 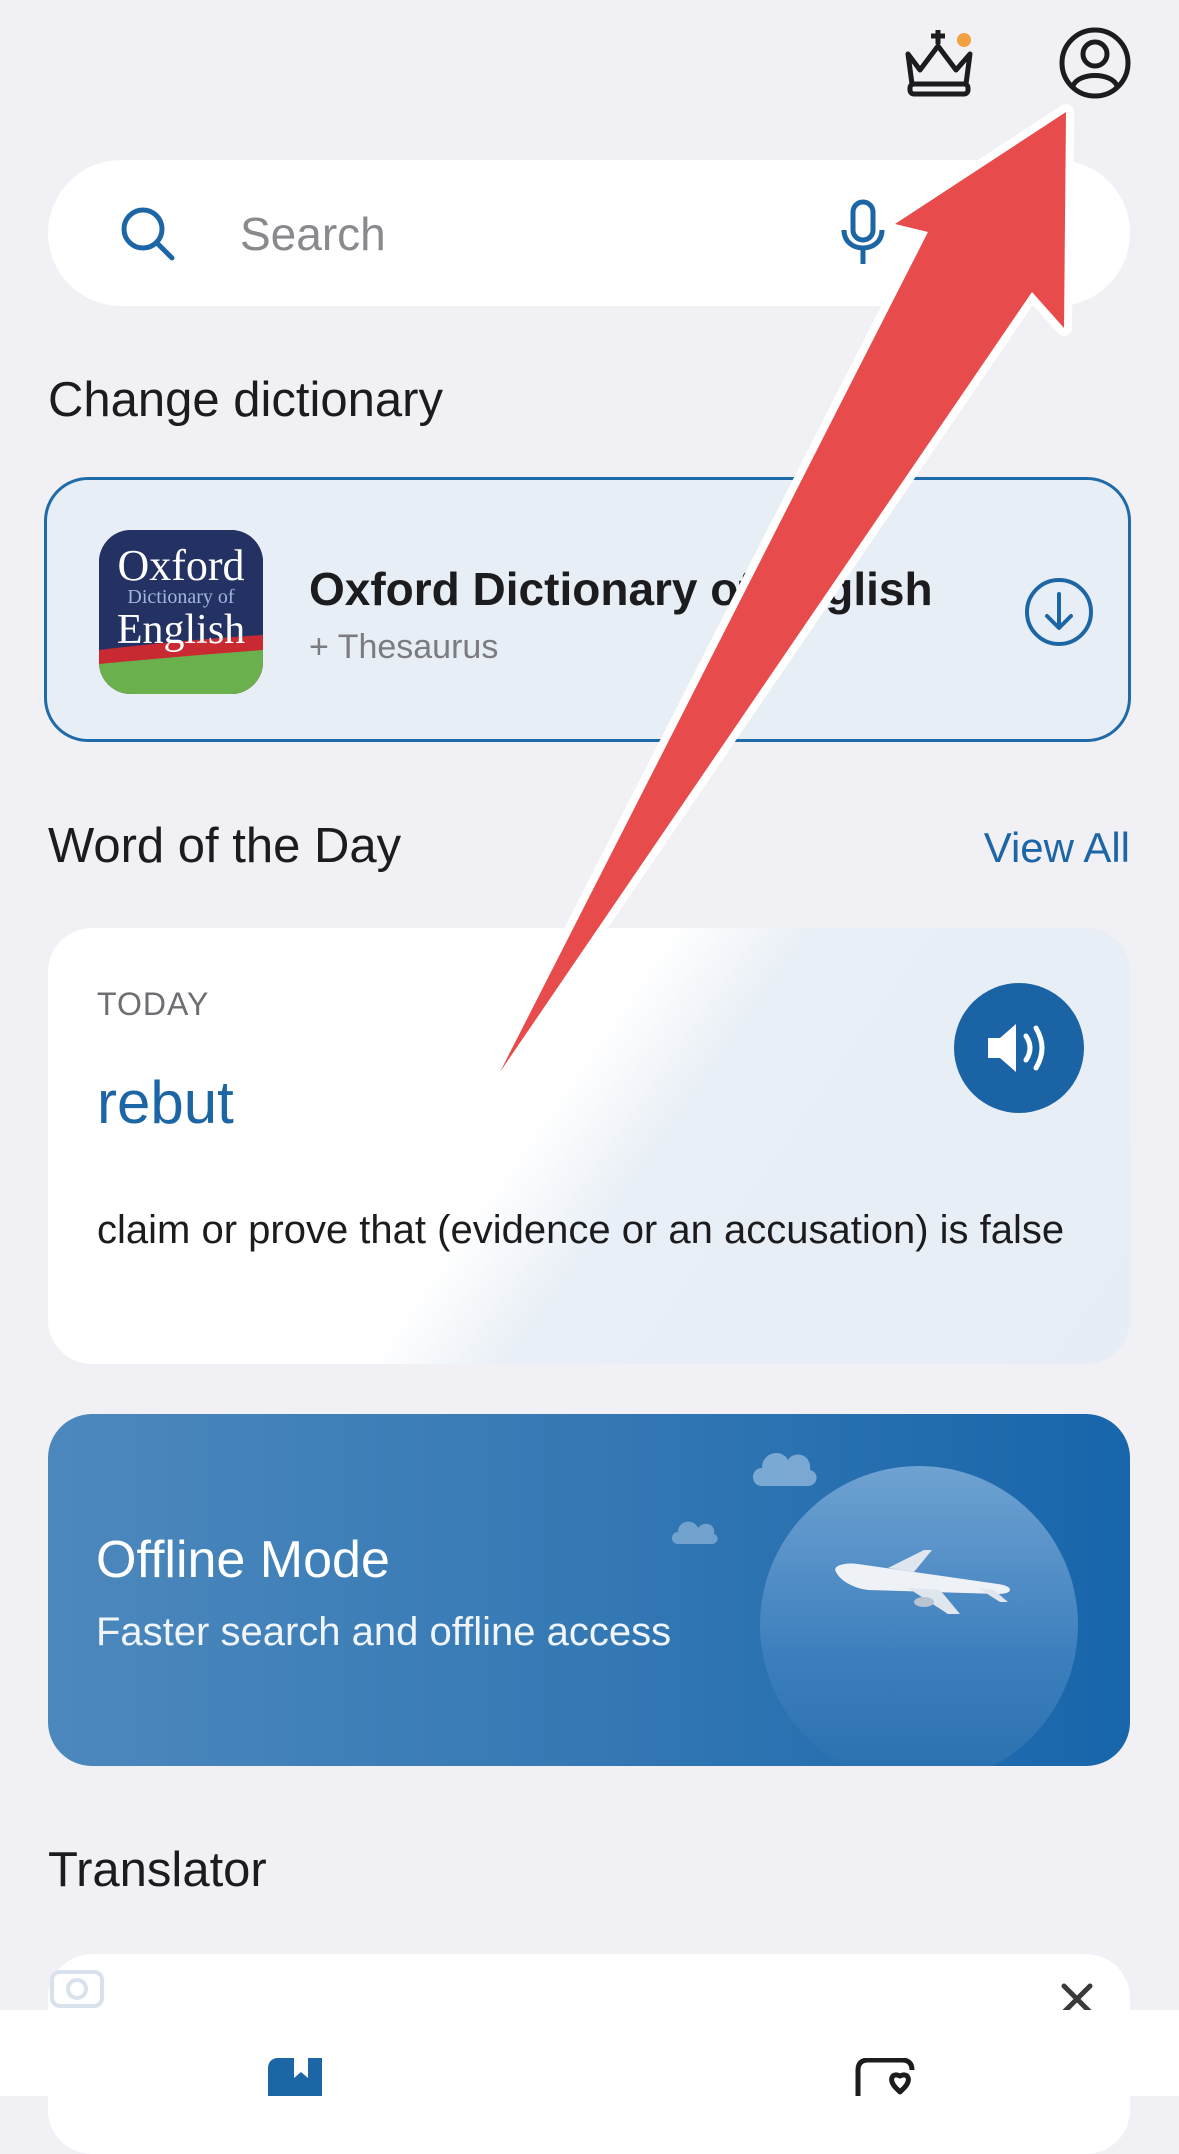 What do you see at coordinates (225, 846) in the screenshot?
I see `word-of-the-day-heading: Word of the Day` at bounding box center [225, 846].